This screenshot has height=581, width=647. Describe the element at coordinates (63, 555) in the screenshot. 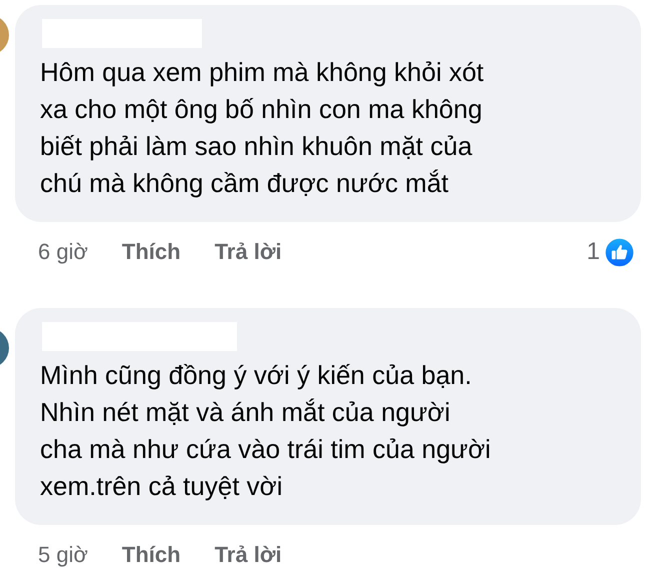

I see `comment-time: 5 giờ` at that location.